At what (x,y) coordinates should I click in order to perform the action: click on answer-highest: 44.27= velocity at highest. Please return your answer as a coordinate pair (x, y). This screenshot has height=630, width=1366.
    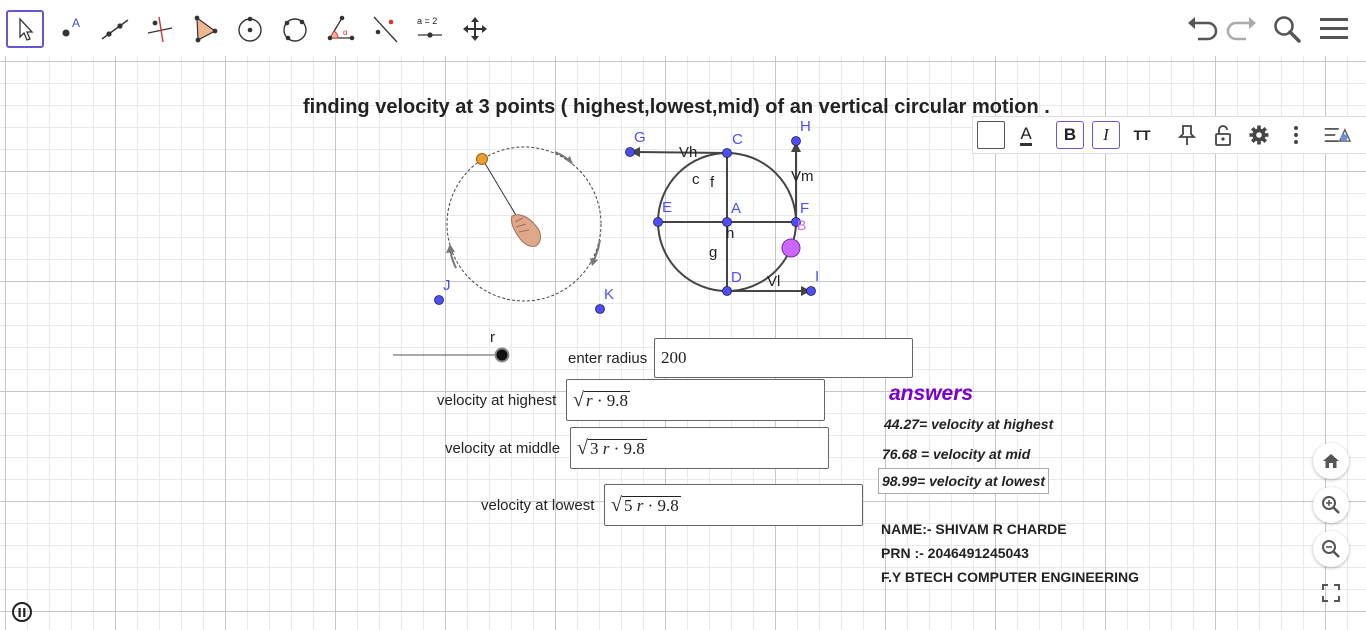
    Looking at the image, I should click on (969, 424).